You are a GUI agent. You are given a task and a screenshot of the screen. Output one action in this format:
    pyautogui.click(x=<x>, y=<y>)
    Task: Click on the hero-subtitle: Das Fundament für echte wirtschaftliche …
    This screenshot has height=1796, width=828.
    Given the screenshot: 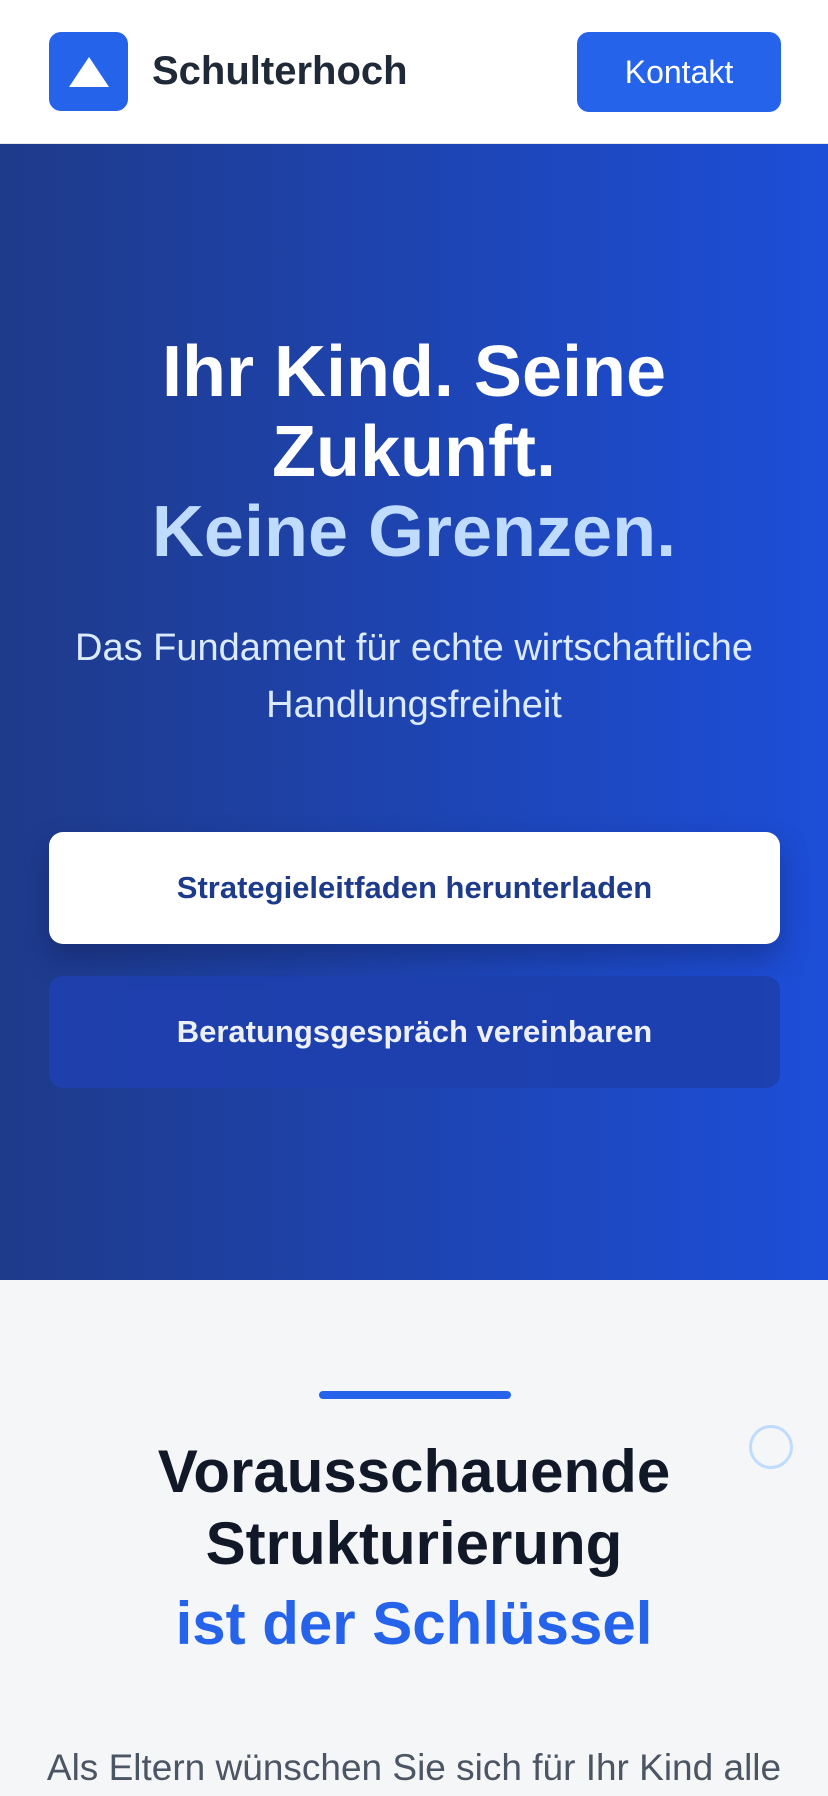 What is the action you would take?
    pyautogui.click(x=414, y=676)
    